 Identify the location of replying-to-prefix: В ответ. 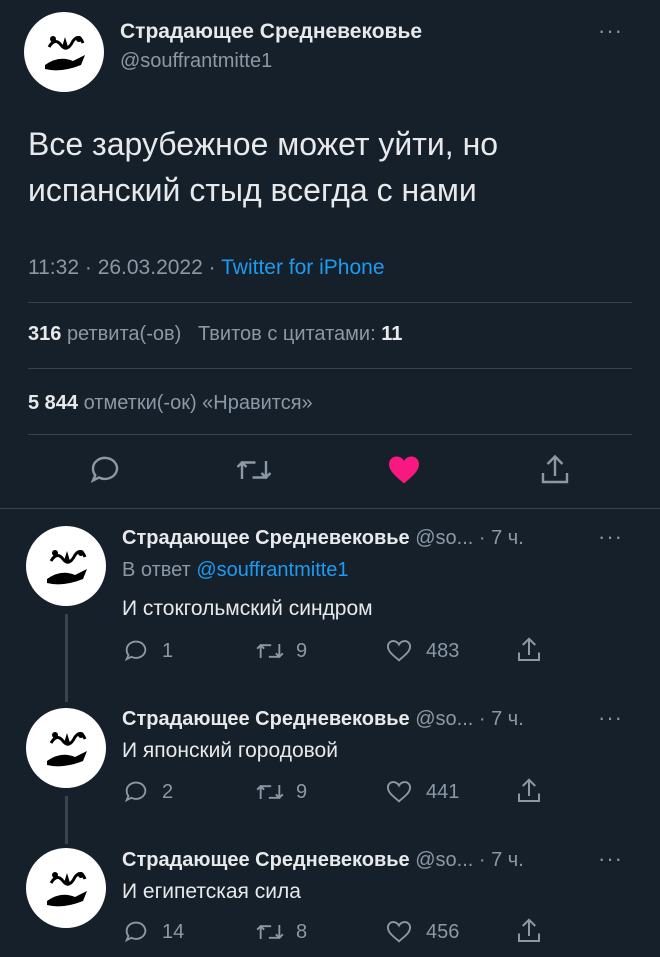
(156, 570).